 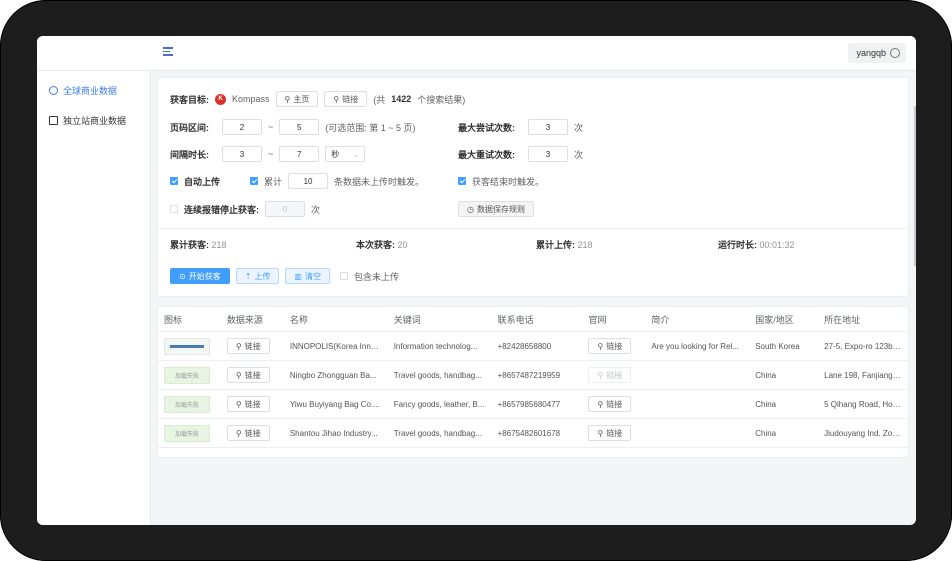 I want to click on row-phone: +82428658800, so click(x=524, y=346).